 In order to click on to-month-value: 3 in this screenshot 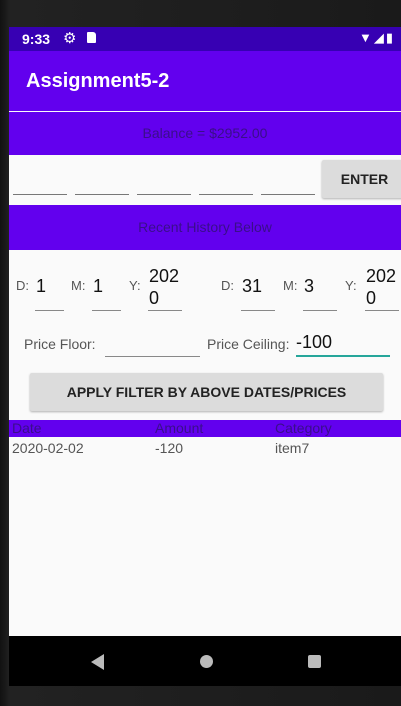, I will do `click(309, 286)`.